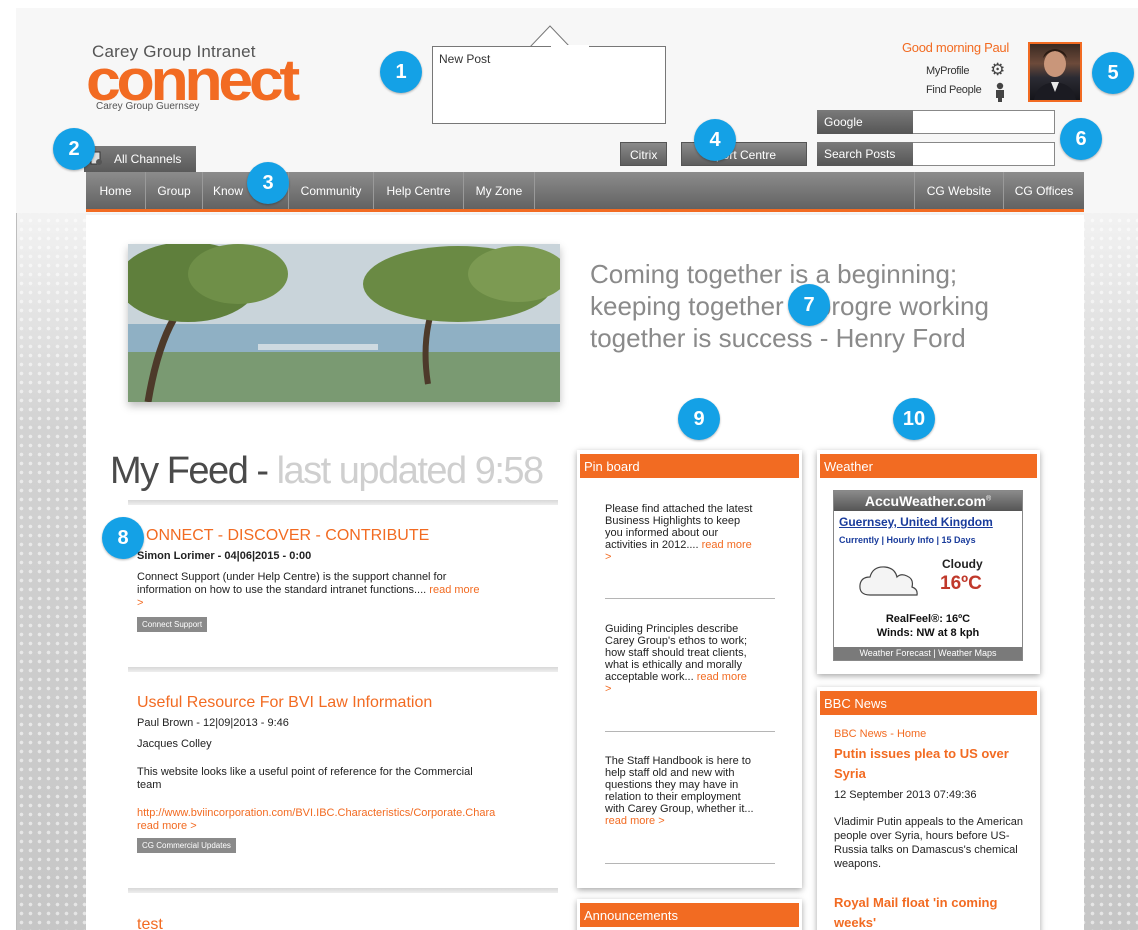 This screenshot has height=930, width=1138. What do you see at coordinates (961, 583) in the screenshot?
I see `weather-temp: 16ºC` at bounding box center [961, 583].